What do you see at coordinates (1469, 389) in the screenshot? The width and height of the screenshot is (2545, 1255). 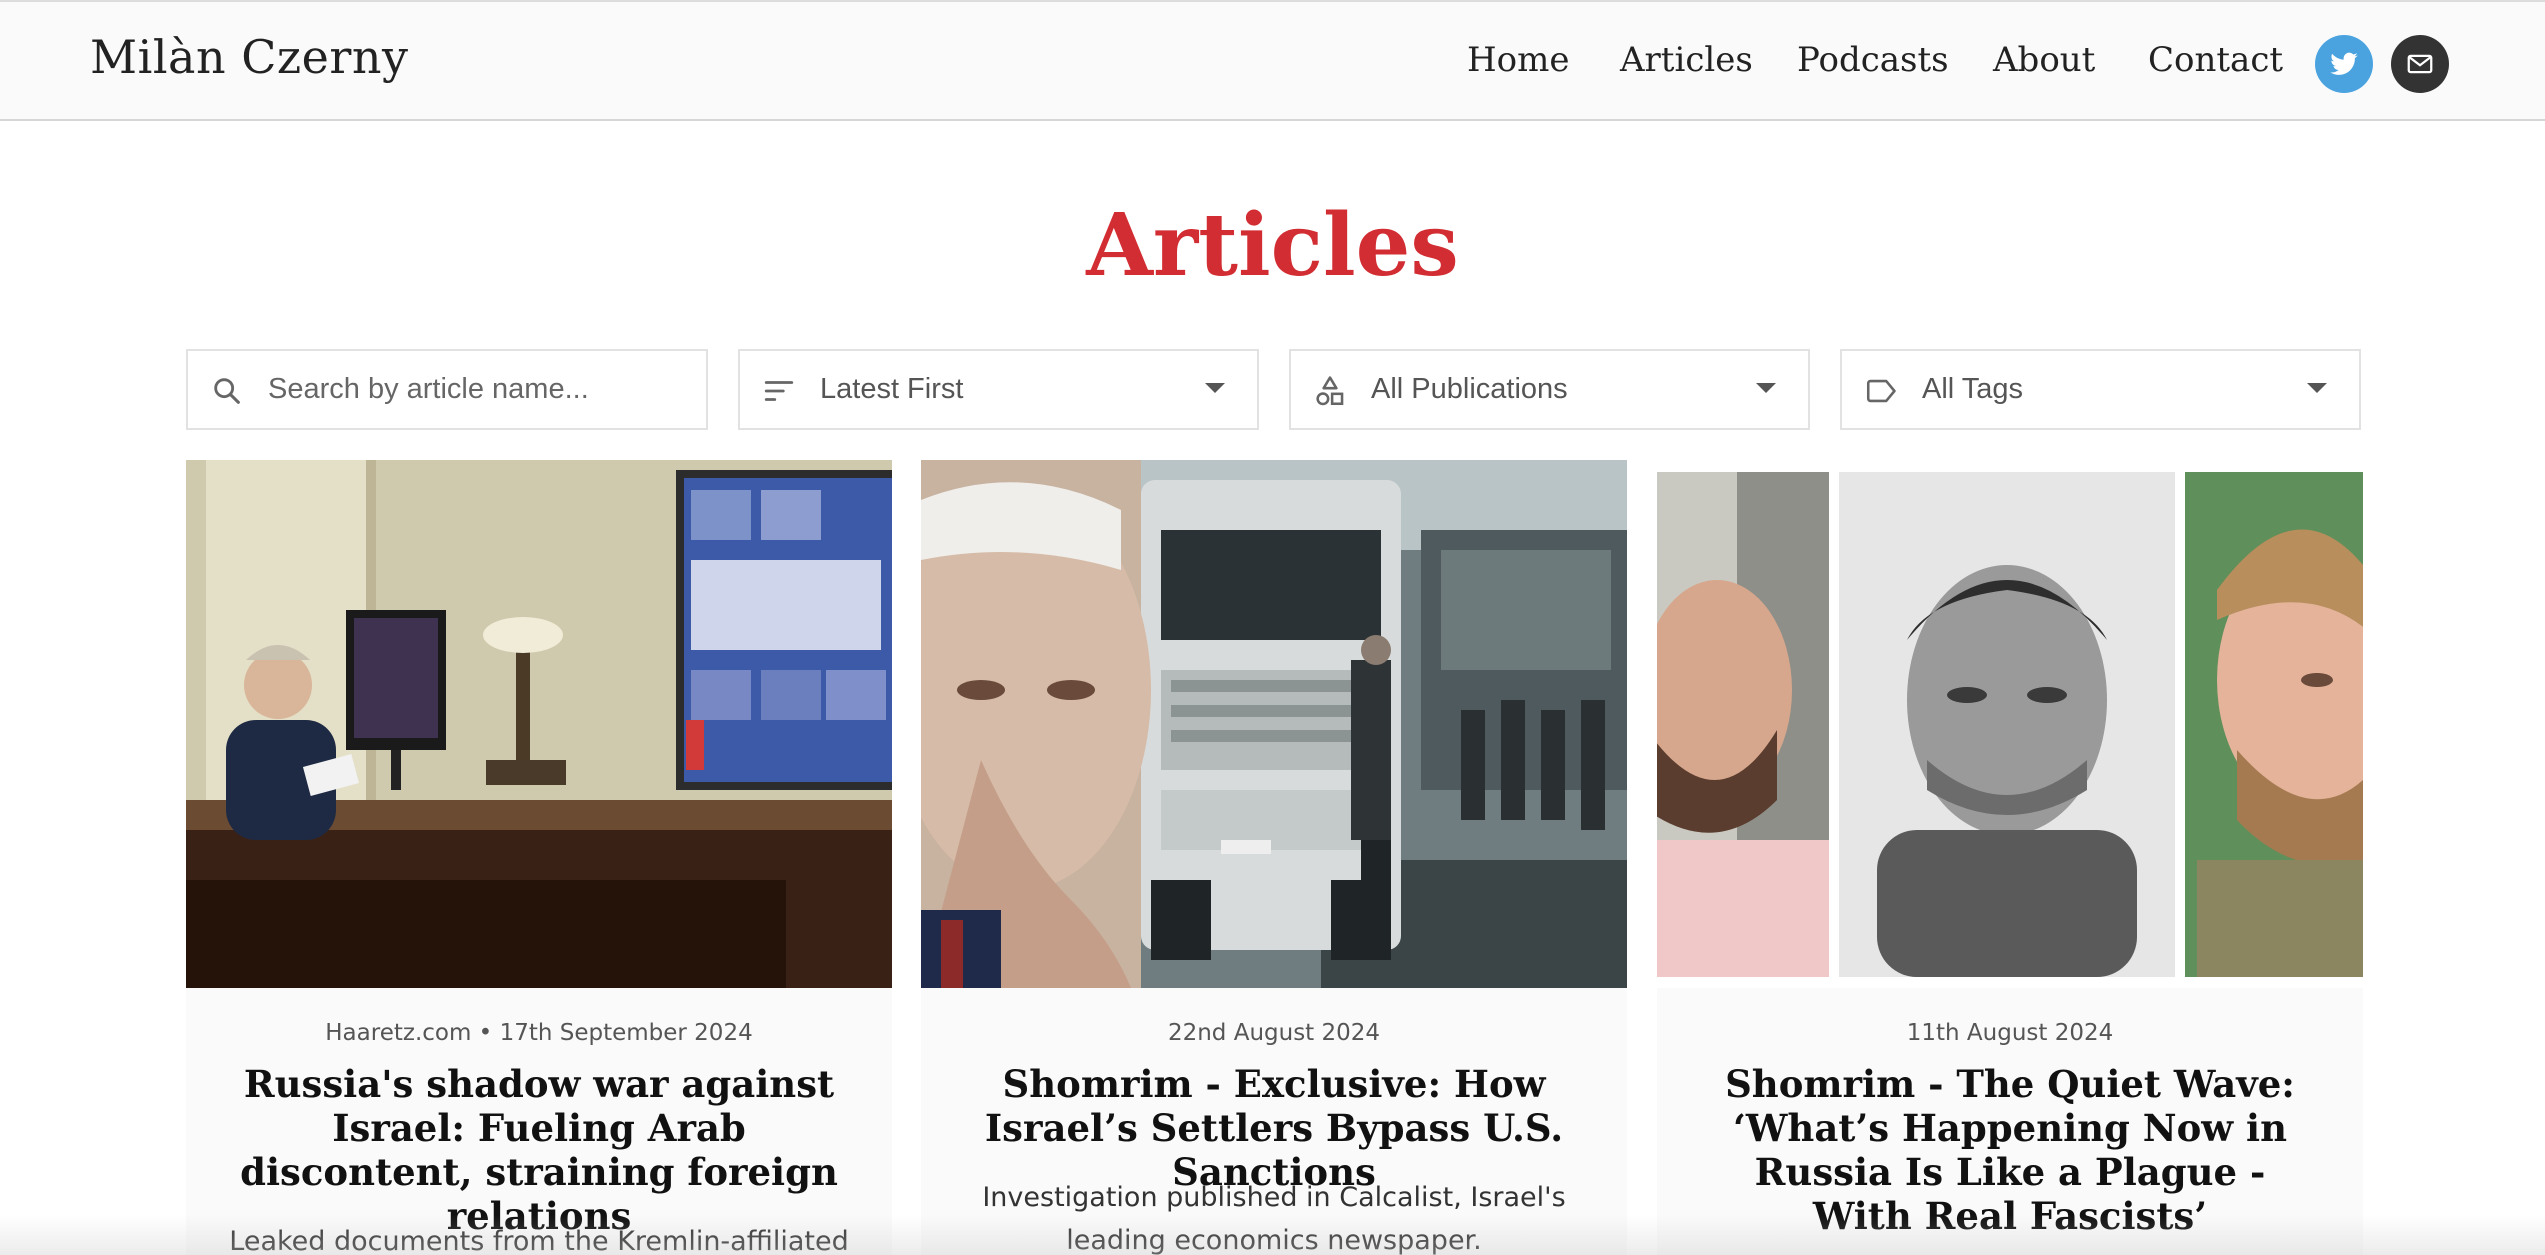 I see `publication-select-value: All Publications` at bounding box center [1469, 389].